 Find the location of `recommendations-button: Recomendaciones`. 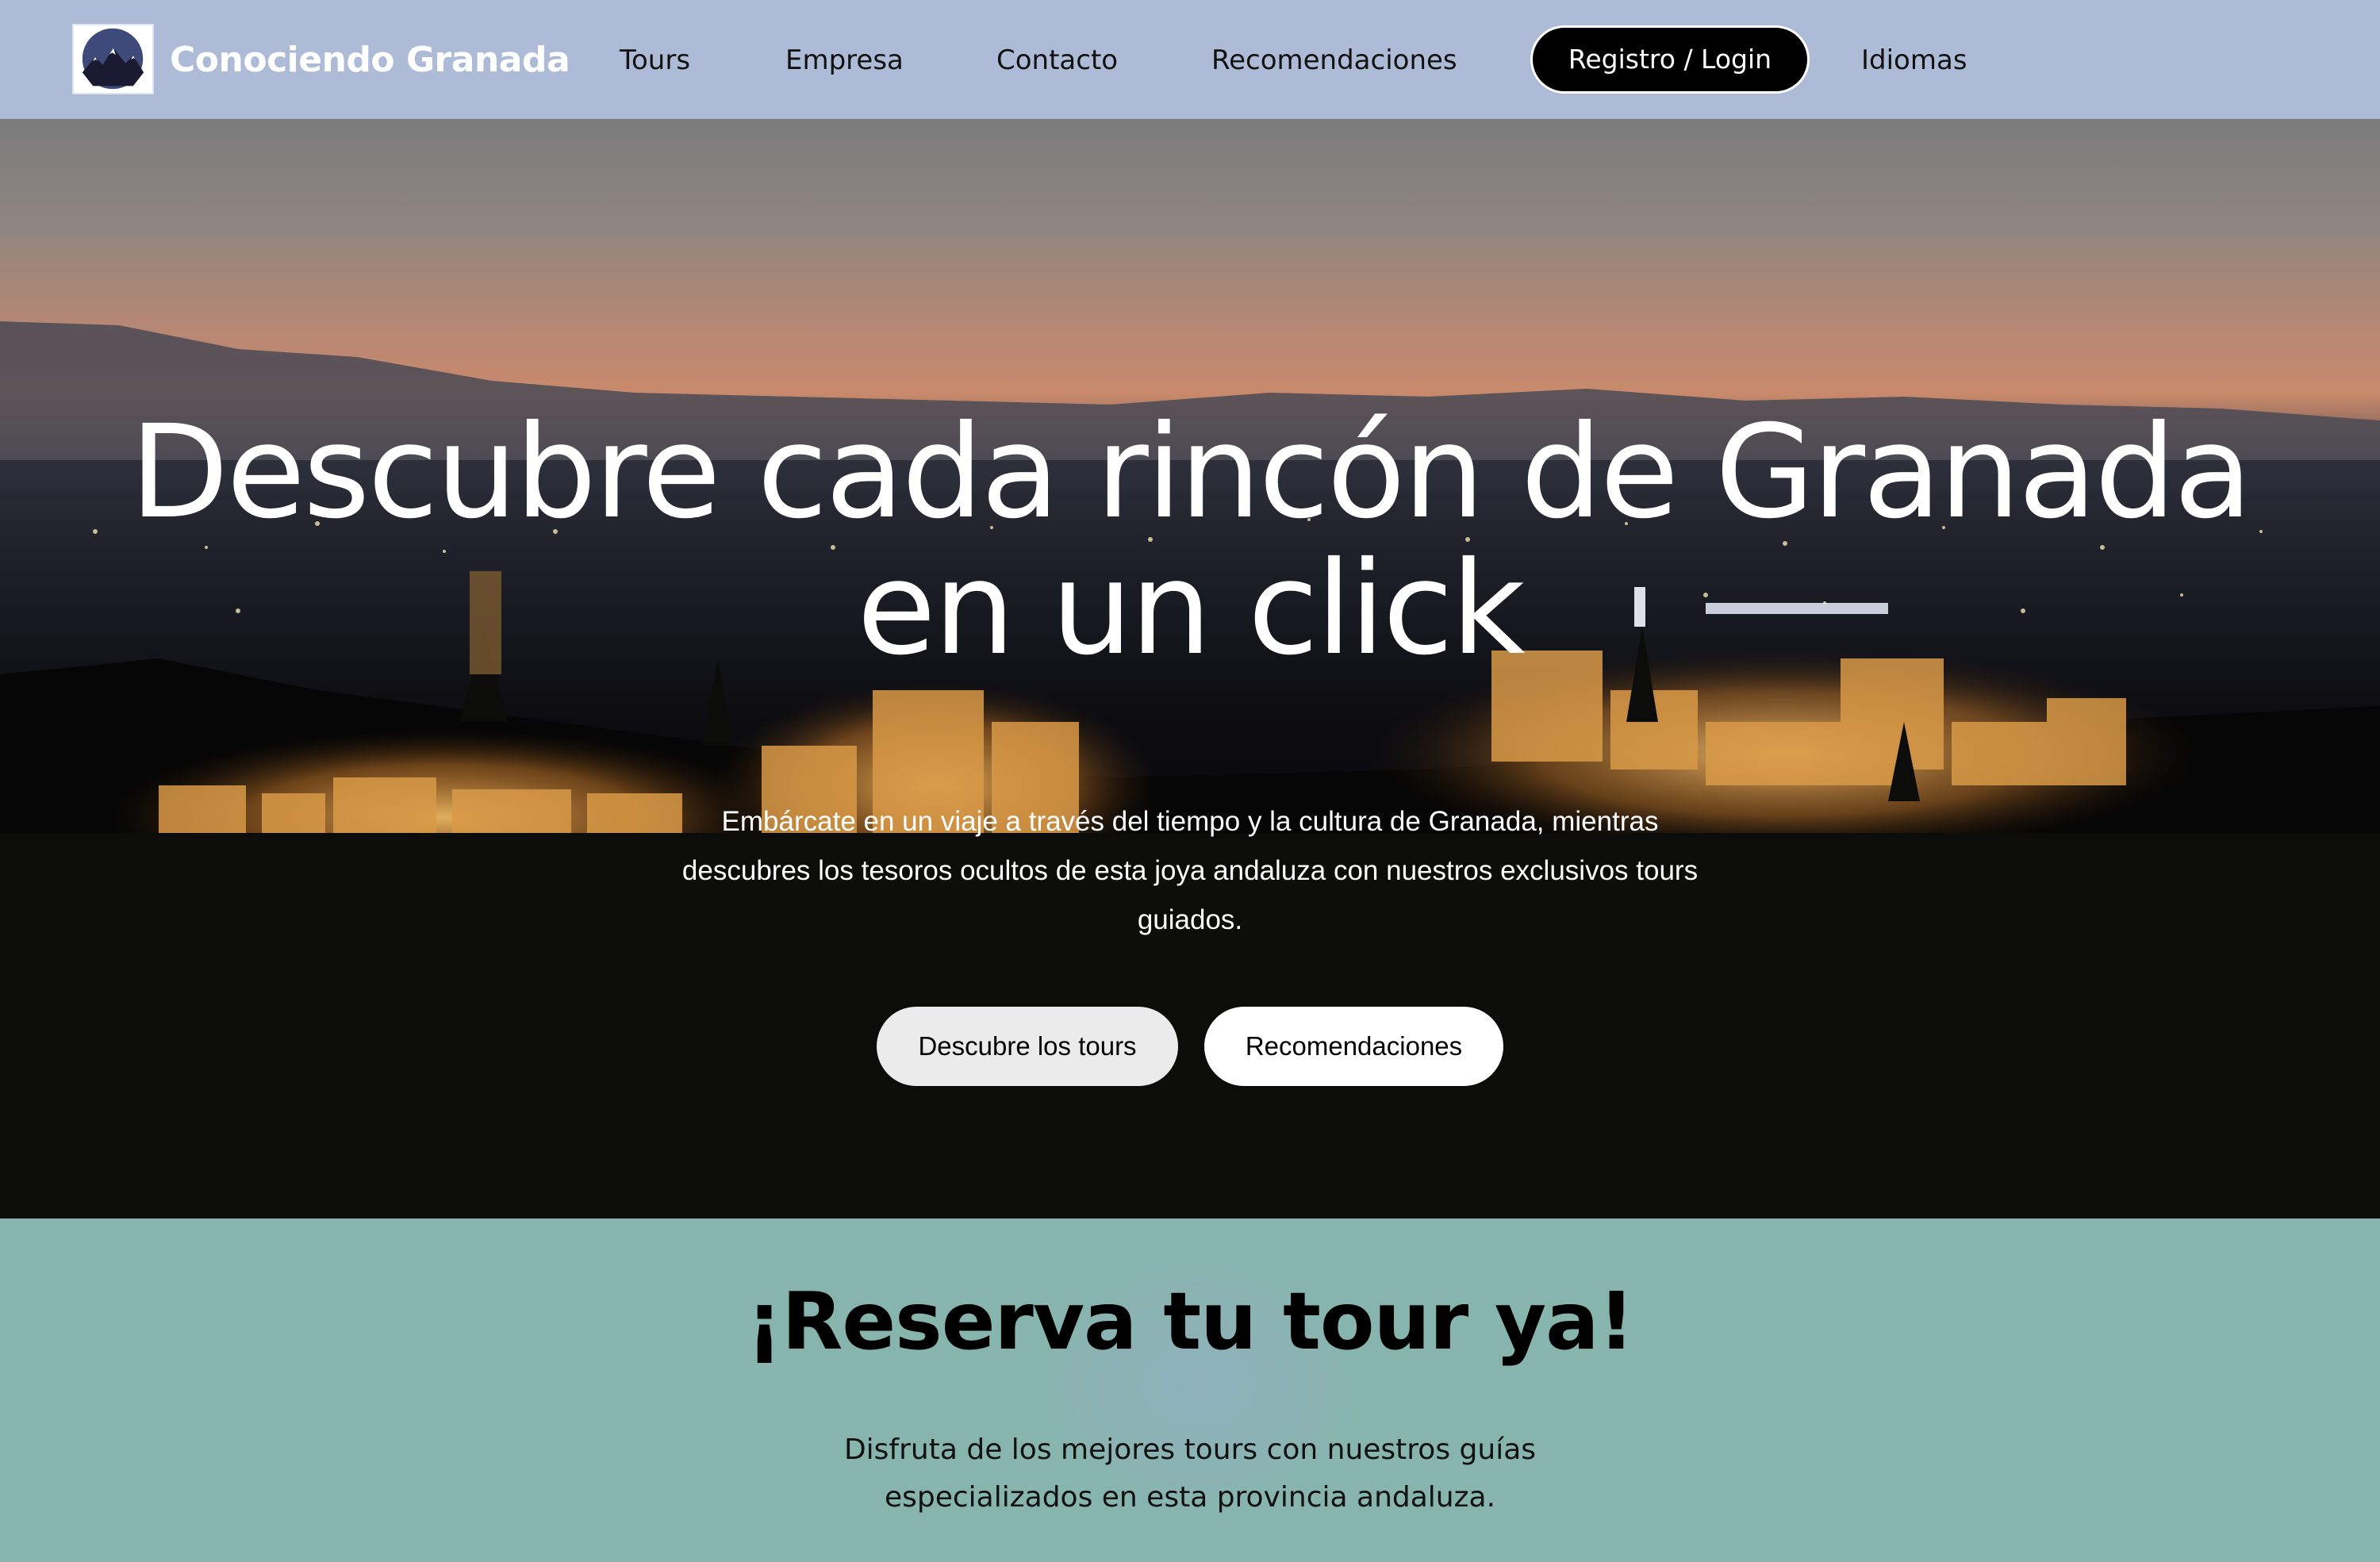

recommendations-button: Recomendaciones is located at coordinates (1353, 1046).